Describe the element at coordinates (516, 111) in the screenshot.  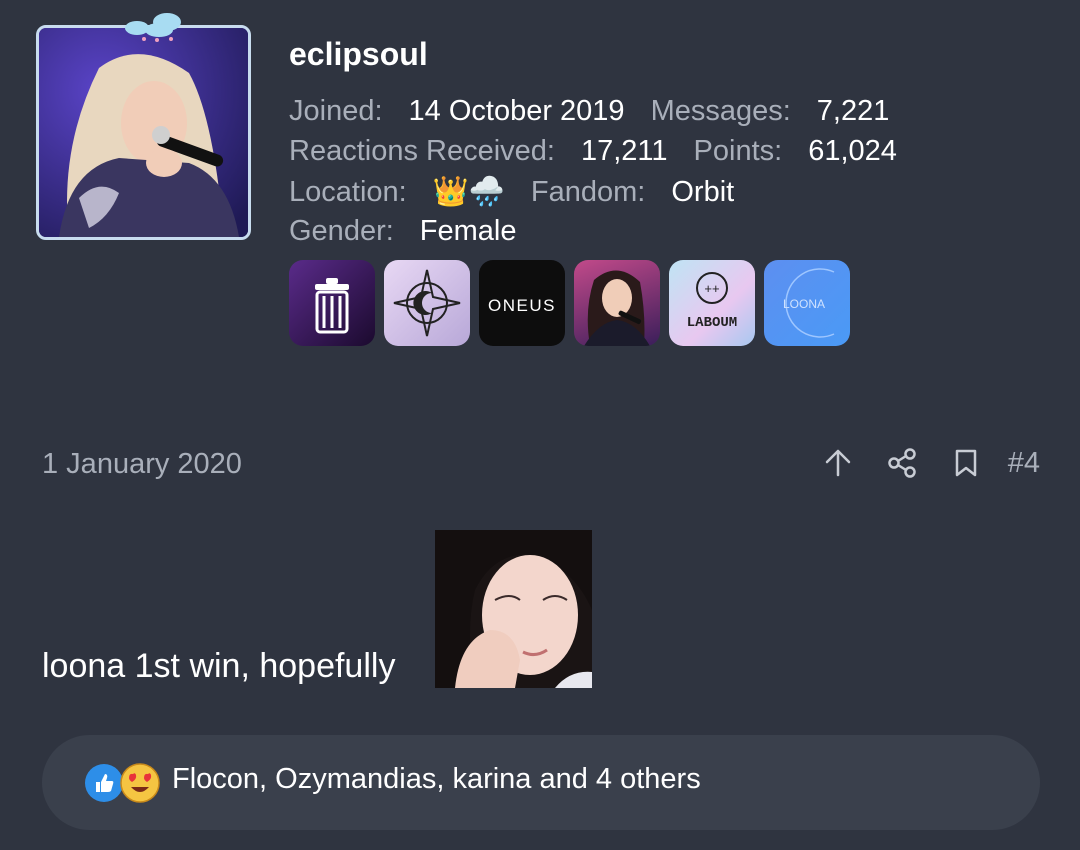
I see `joined-value: 14 October 2019` at that location.